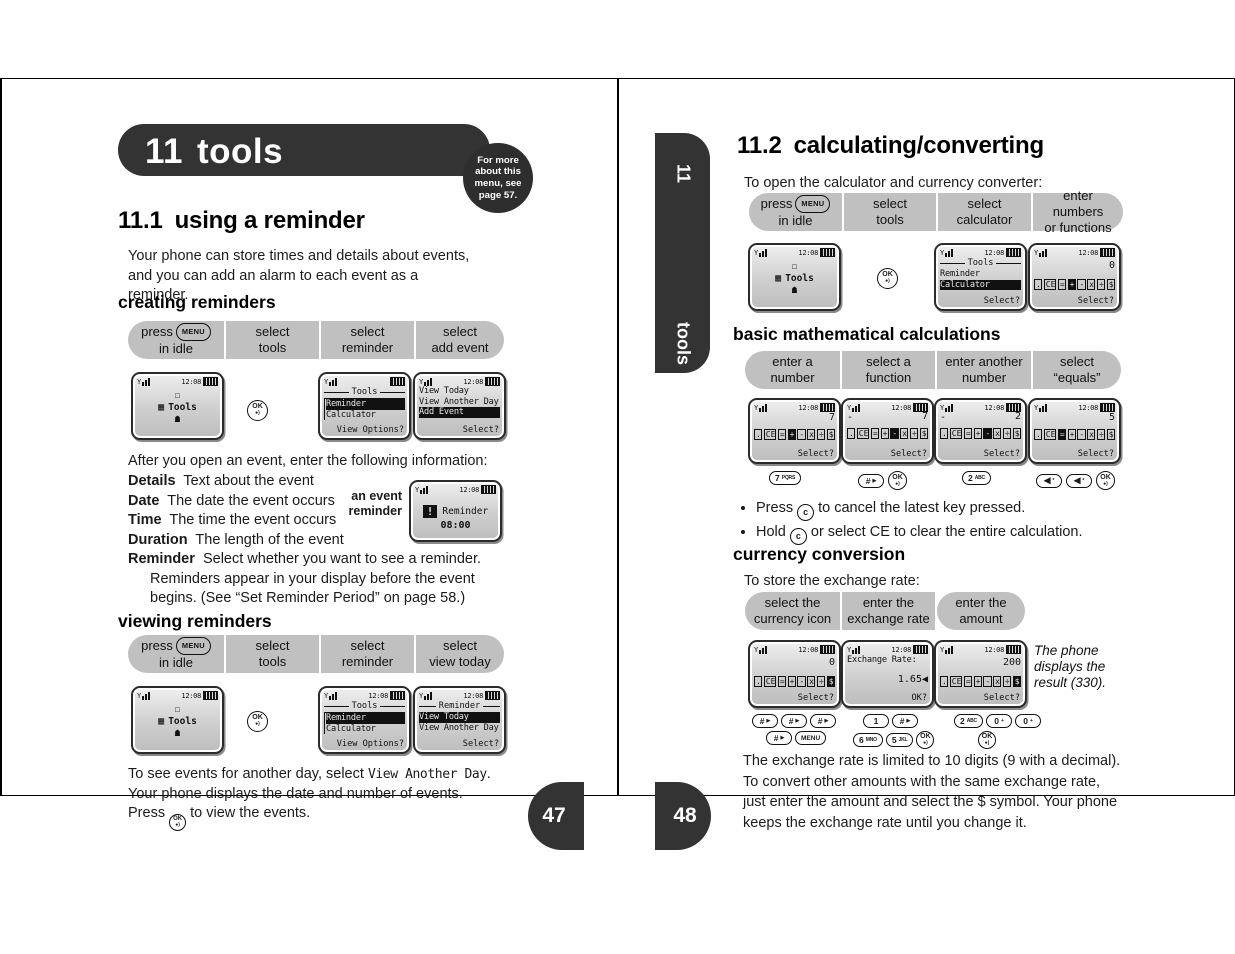 The width and height of the screenshot is (1235, 954). I want to click on calc-function-row-3: . CE = + - x ÷ $, so click(981, 433).